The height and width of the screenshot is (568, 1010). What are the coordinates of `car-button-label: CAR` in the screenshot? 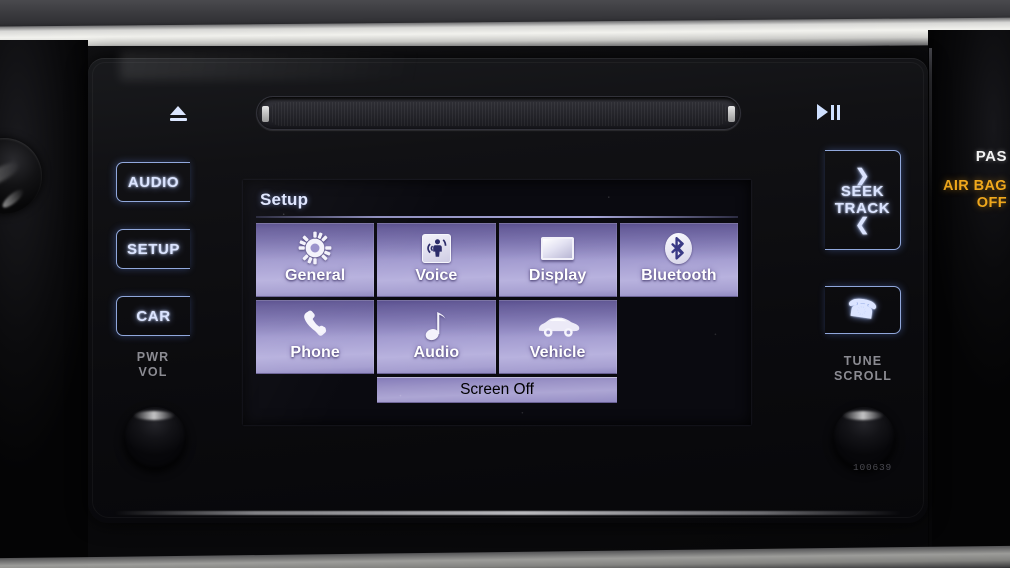 It's located at (153, 316).